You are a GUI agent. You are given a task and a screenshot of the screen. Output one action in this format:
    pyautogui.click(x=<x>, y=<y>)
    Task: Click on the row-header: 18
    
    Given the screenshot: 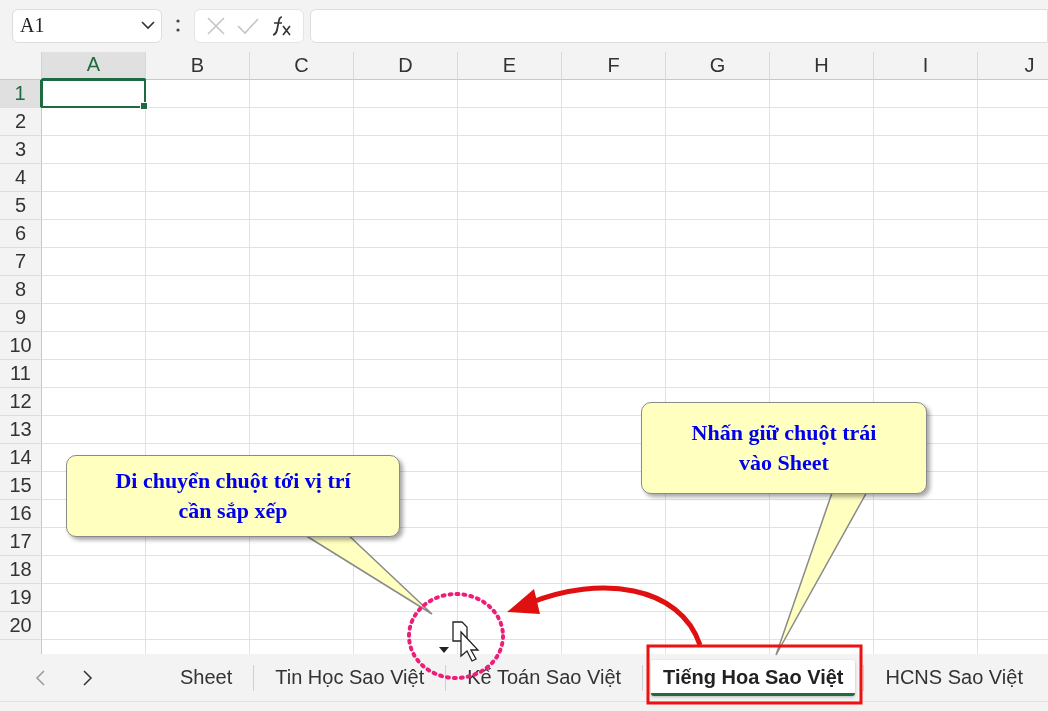 What is the action you would take?
    pyautogui.click(x=21, y=569)
    